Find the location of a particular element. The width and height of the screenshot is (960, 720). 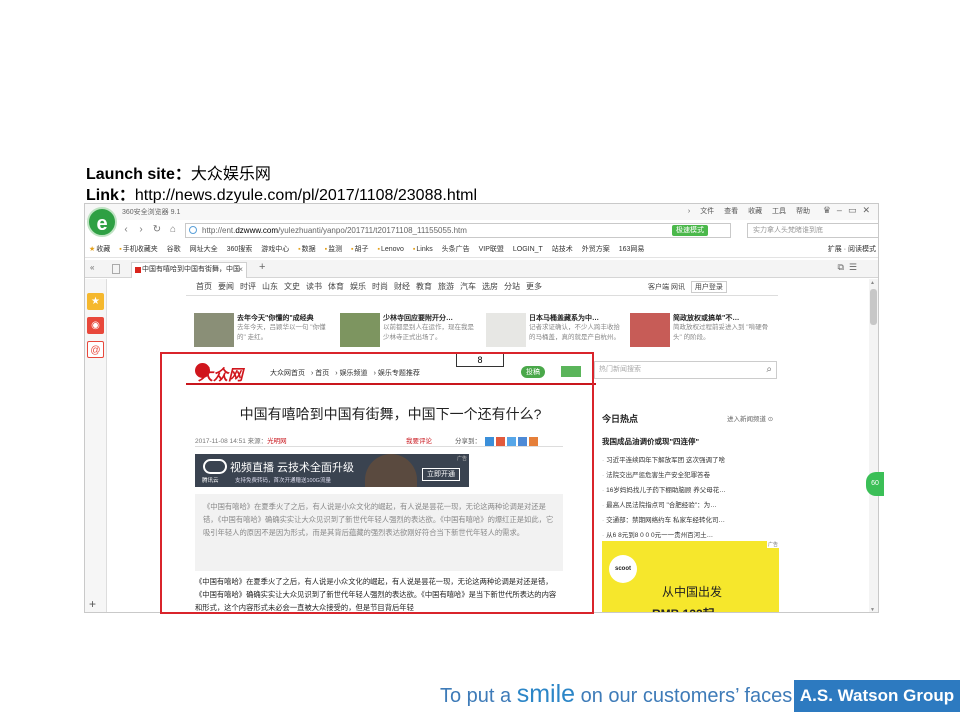

menu-expand-icon: › is located at coordinates (689, 211).